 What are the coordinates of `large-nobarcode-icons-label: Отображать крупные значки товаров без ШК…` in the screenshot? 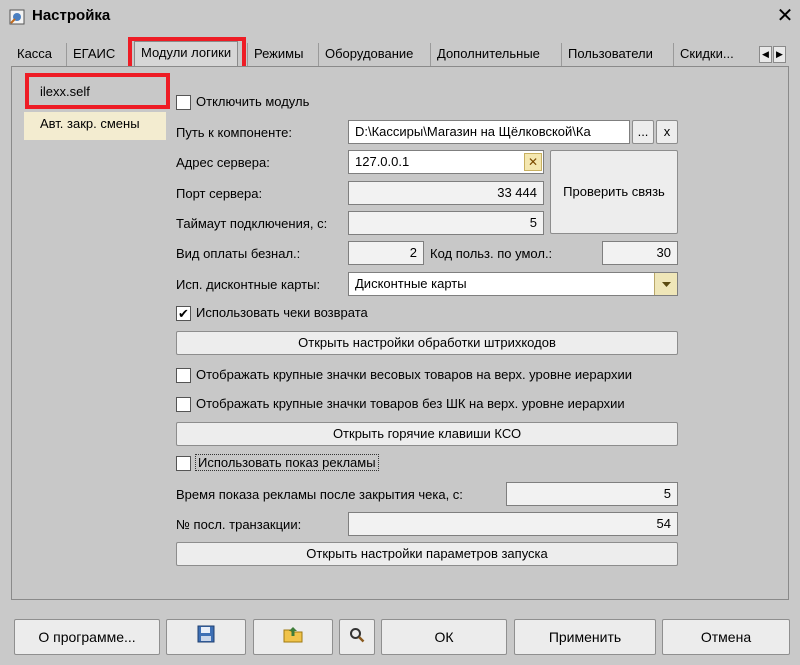 It's located at (410, 403).